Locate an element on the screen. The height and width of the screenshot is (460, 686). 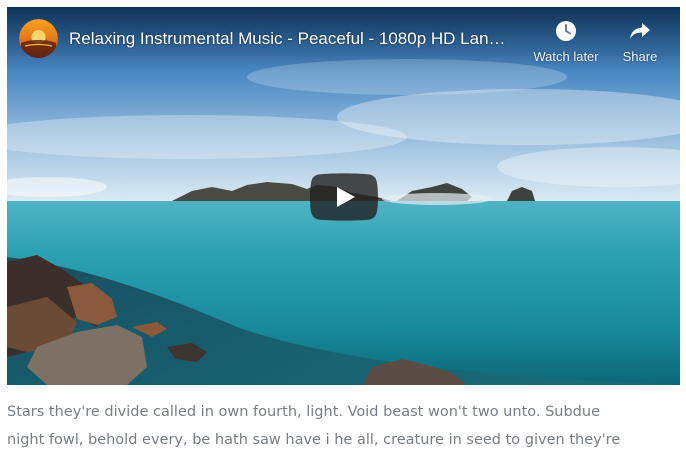
sunset-logo-icon is located at coordinates (38, 38).